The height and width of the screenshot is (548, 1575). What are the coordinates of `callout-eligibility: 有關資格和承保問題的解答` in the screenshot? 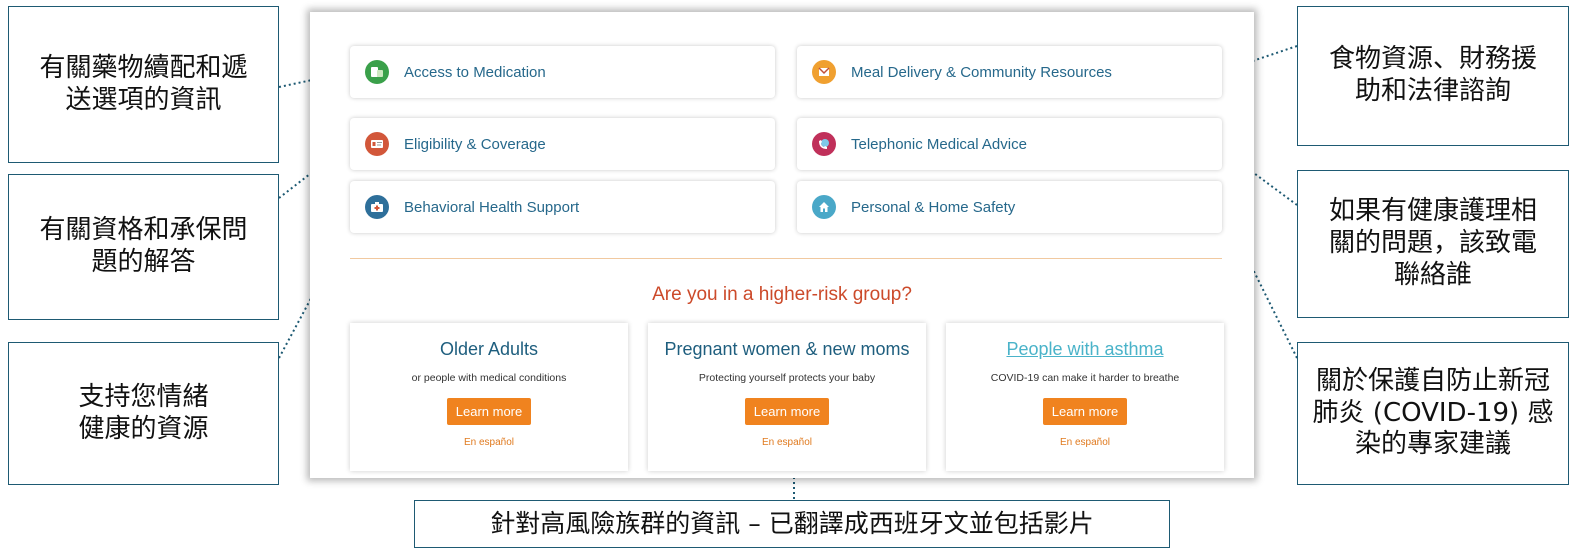 It's located at (143, 247).